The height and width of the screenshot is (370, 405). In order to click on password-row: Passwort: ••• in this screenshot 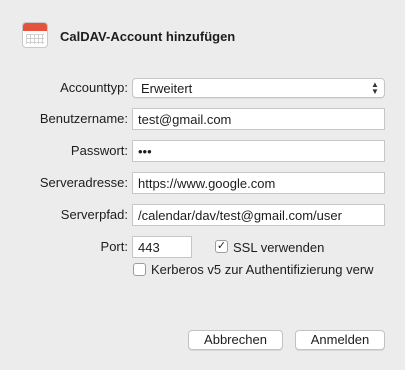, I will do `click(202, 151)`.